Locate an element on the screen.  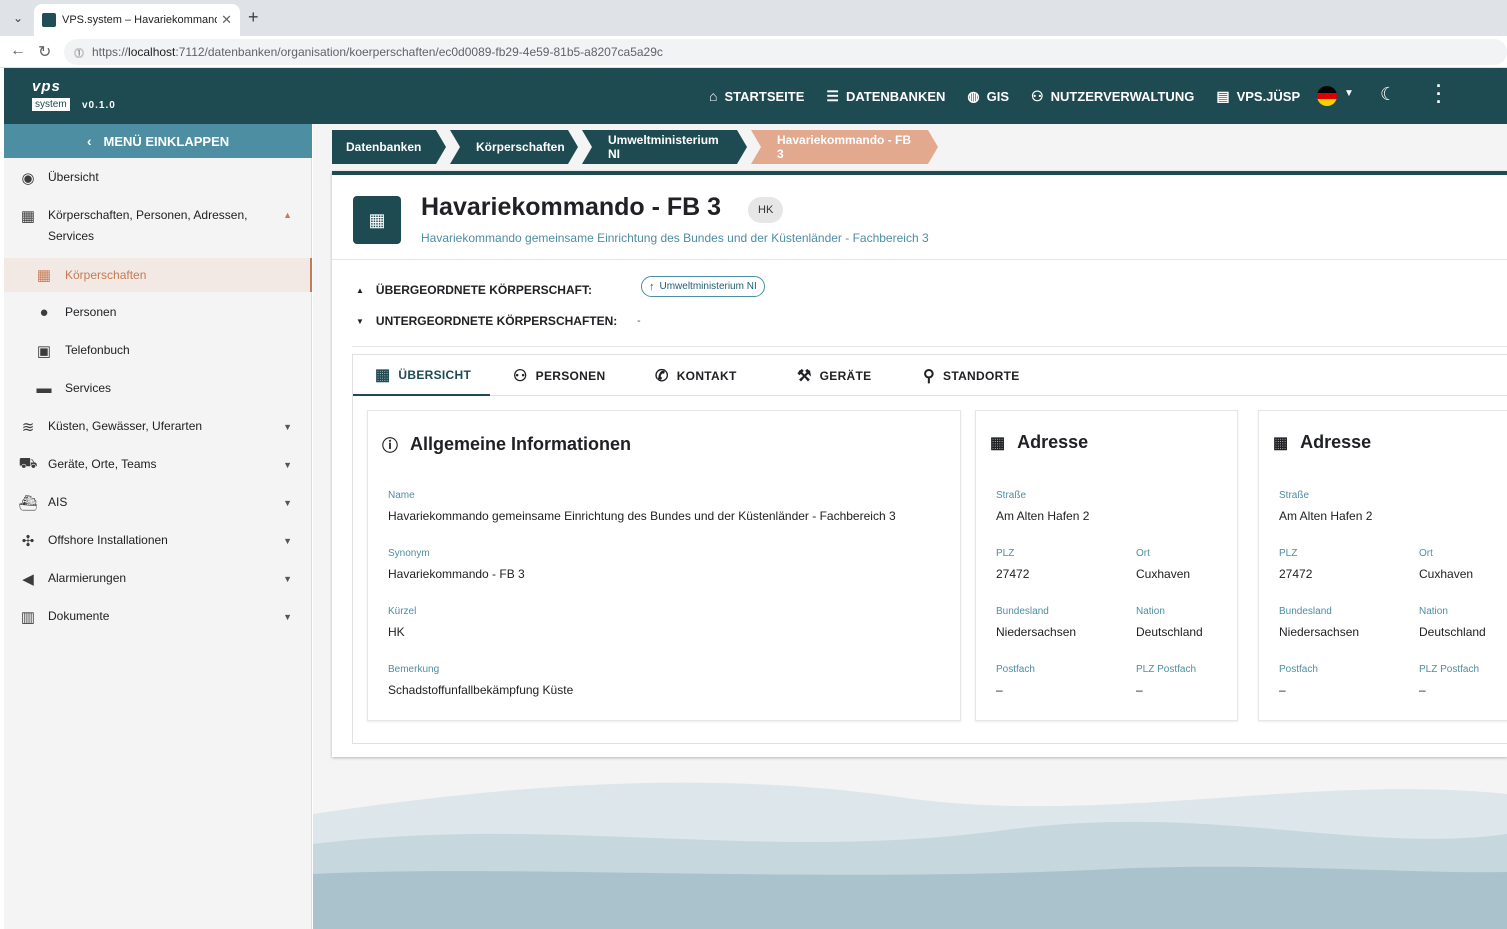
phone-icon: ✆ is located at coordinates (662, 376).